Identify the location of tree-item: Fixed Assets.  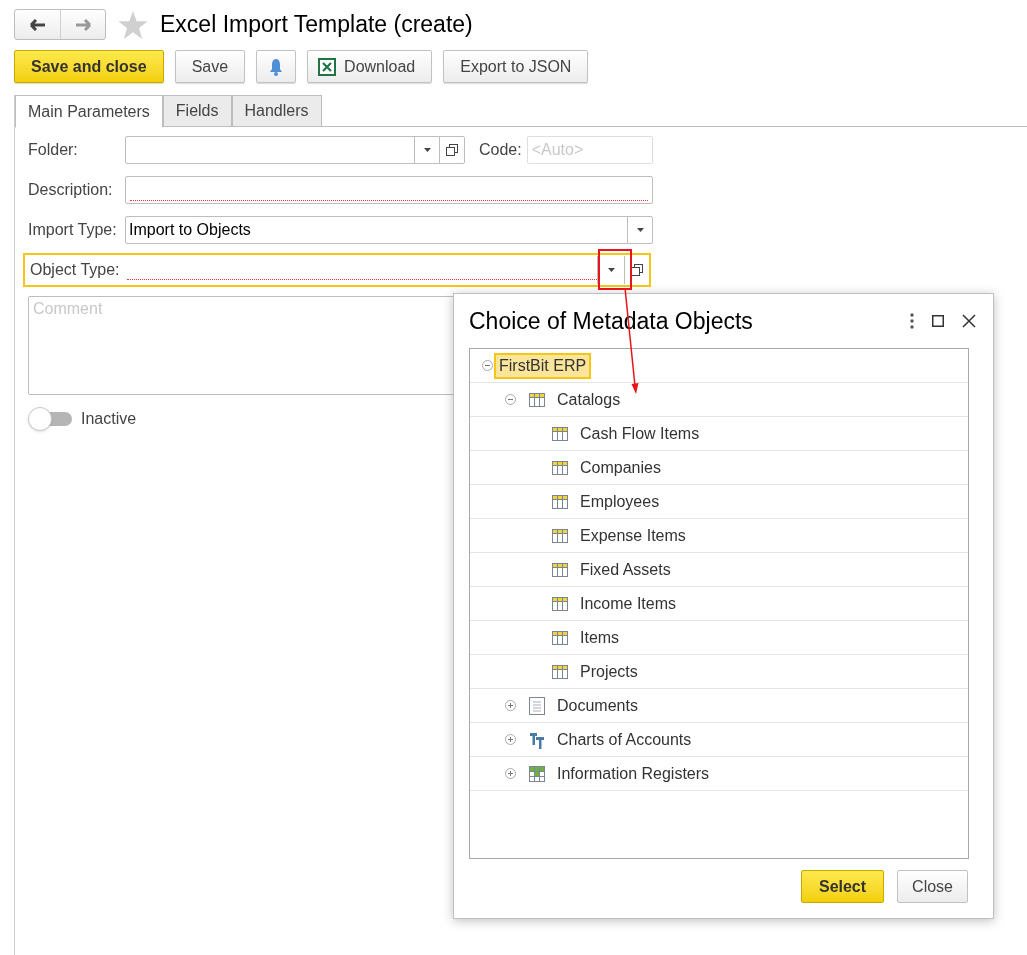
(625, 569).